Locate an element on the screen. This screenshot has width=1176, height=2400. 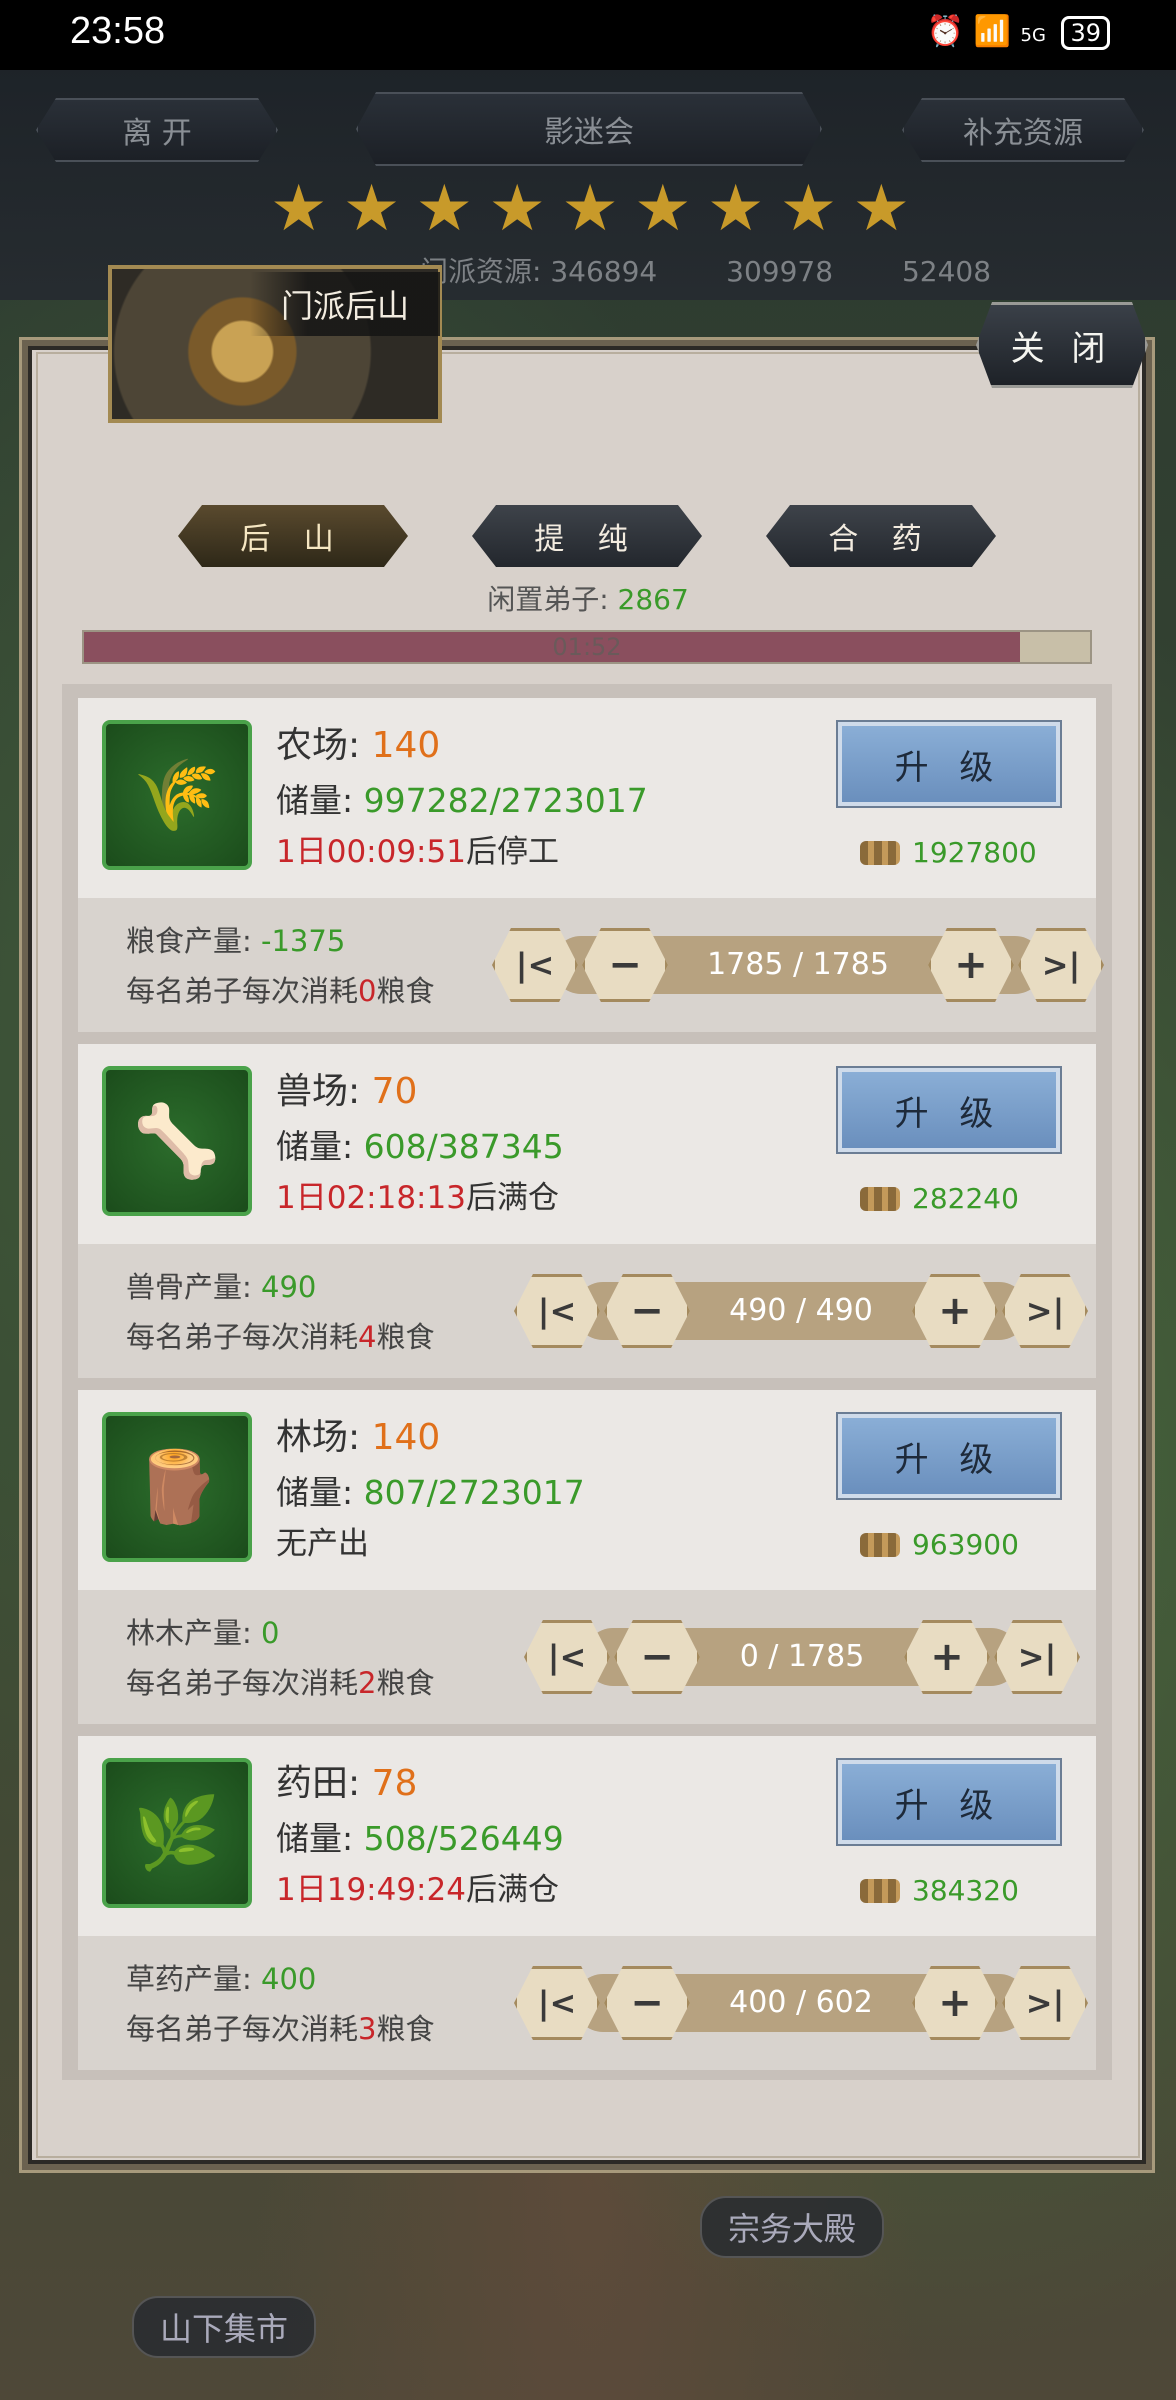
storage-forest: 储量: 807/2723017 is located at coordinates (430, 1490).